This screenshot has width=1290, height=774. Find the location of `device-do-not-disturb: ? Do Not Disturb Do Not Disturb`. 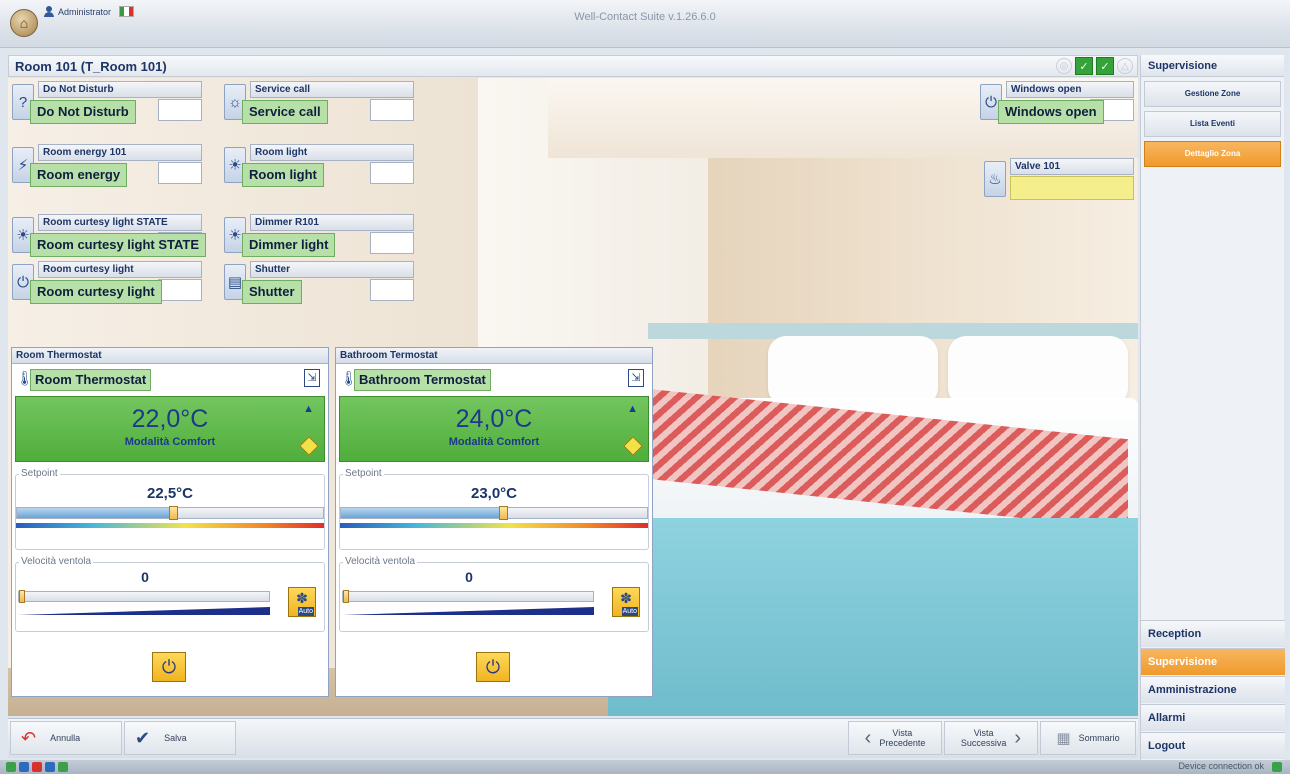

device-do-not-disturb: ? Do Not Disturb Do Not Disturb is located at coordinates (107, 102).